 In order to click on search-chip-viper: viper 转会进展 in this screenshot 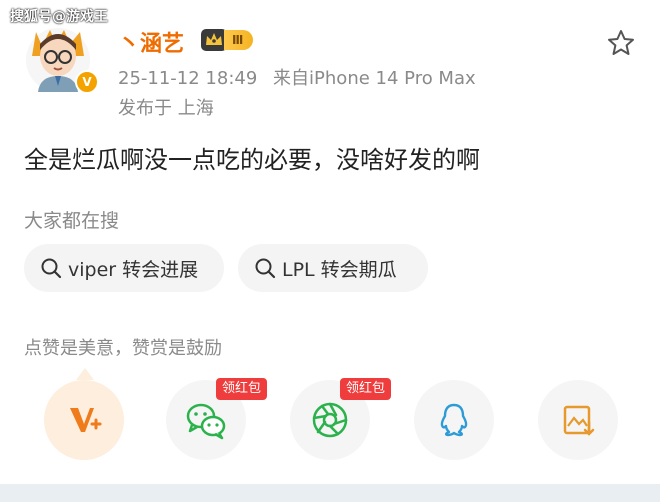, I will do `click(124, 268)`.